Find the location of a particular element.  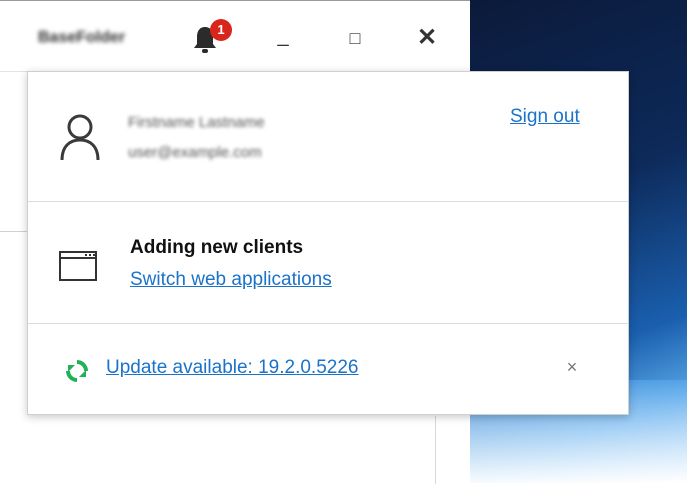

sign-out-link: Sign out is located at coordinates (545, 117).